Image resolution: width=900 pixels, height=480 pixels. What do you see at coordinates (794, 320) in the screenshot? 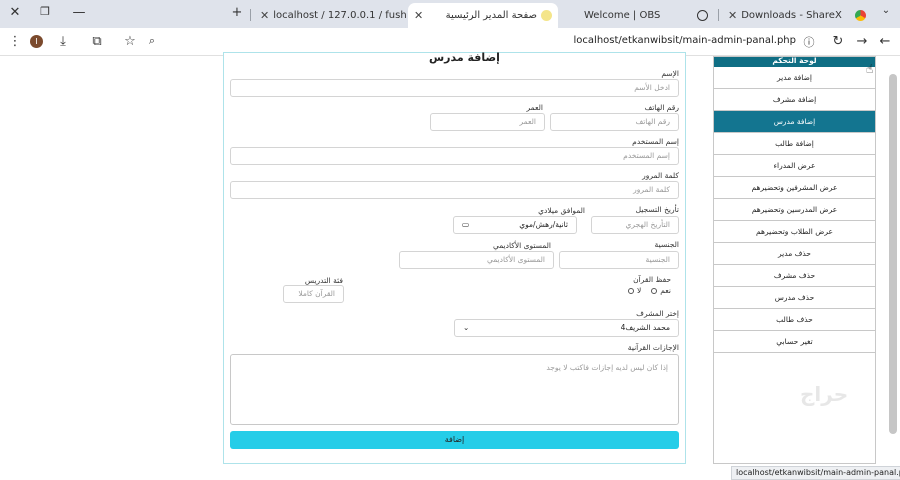
I see `menu-item-delete-student: حذف طالب` at bounding box center [794, 320].